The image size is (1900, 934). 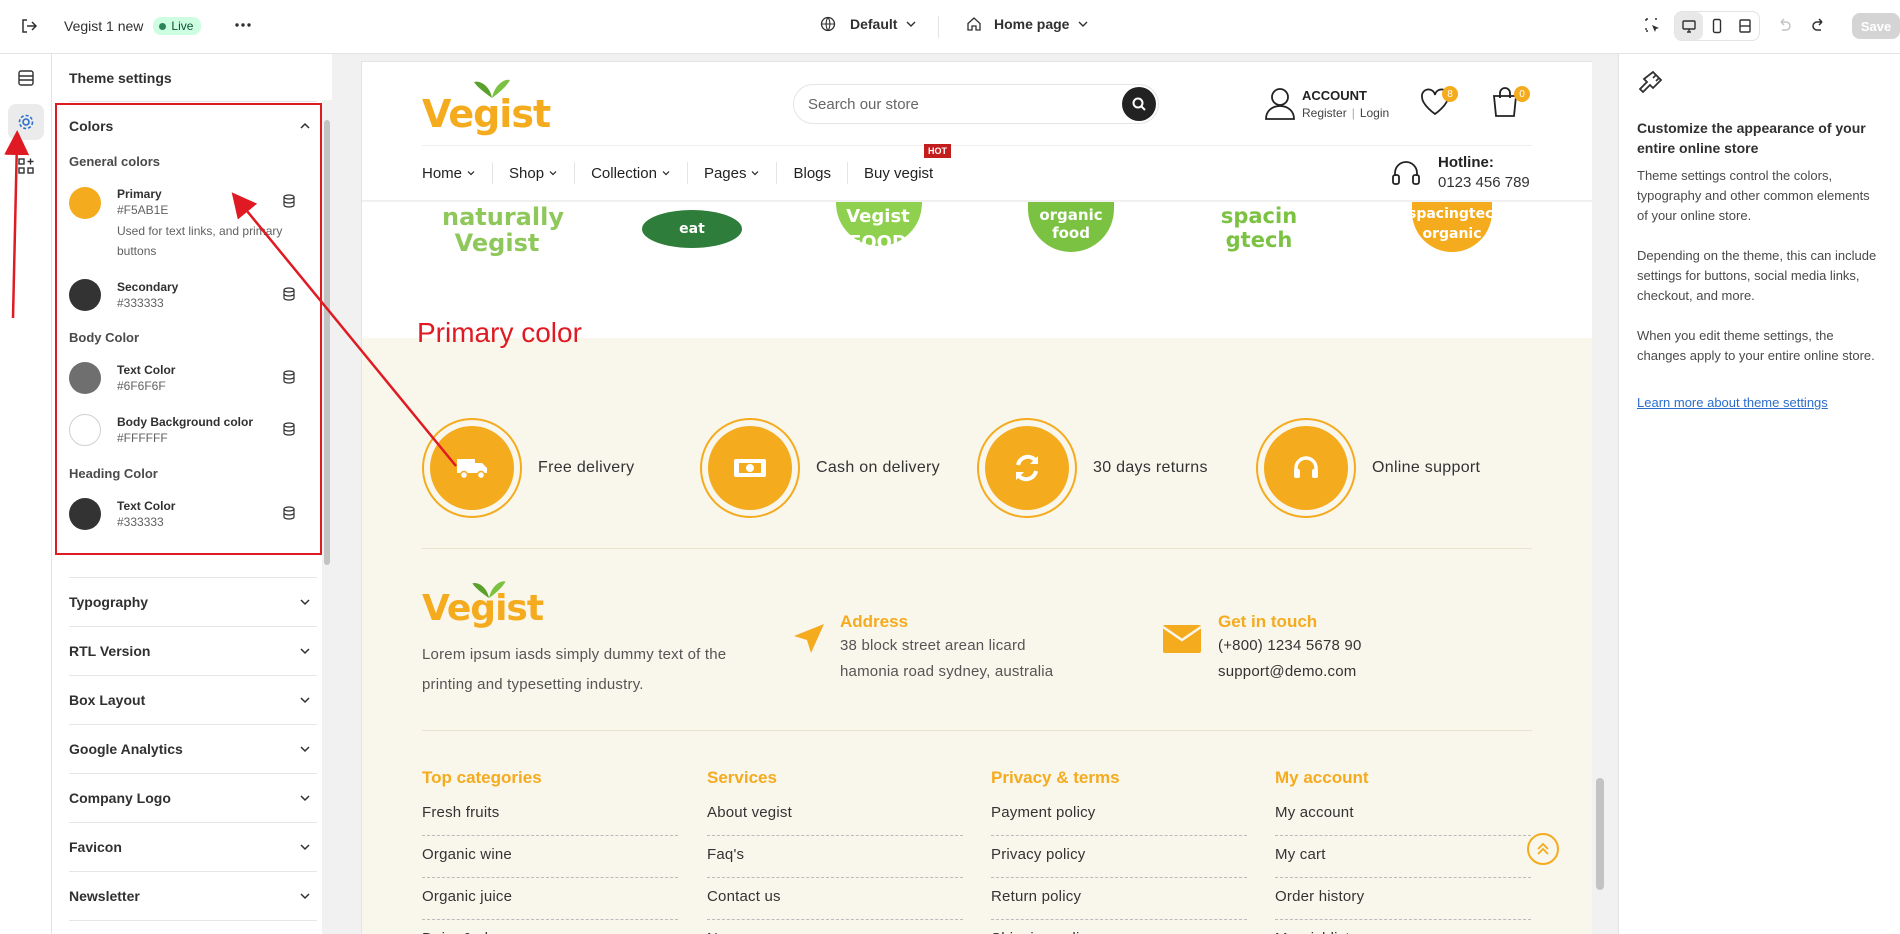 I want to click on wishlist-count-badge: 8, so click(x=1450, y=94).